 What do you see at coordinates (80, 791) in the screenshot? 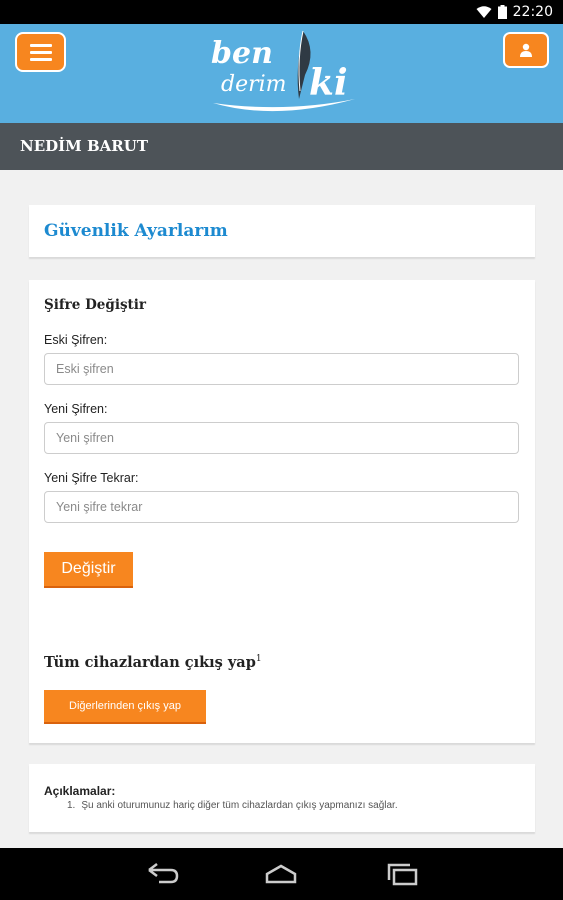
I see `notes-title: Açıklamalar:` at bounding box center [80, 791].